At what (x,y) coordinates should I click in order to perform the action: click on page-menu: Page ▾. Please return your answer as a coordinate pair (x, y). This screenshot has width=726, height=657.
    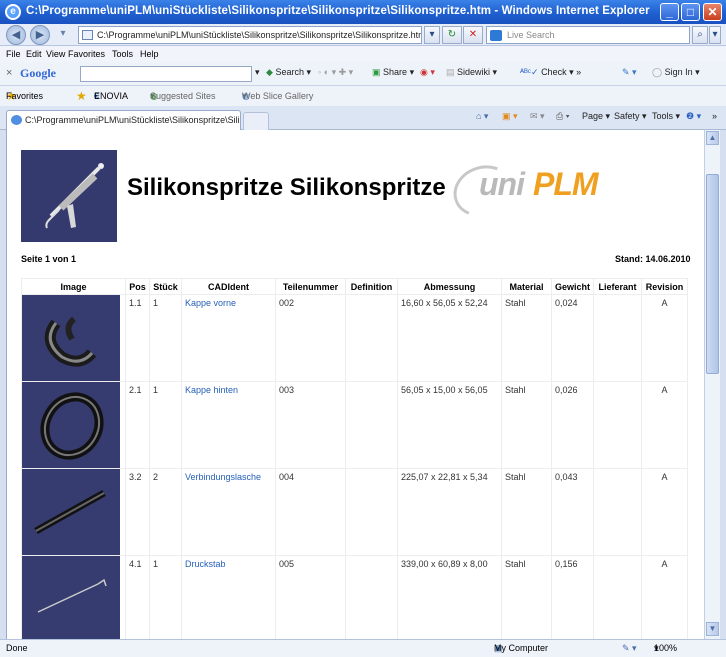
    Looking at the image, I should click on (596, 116).